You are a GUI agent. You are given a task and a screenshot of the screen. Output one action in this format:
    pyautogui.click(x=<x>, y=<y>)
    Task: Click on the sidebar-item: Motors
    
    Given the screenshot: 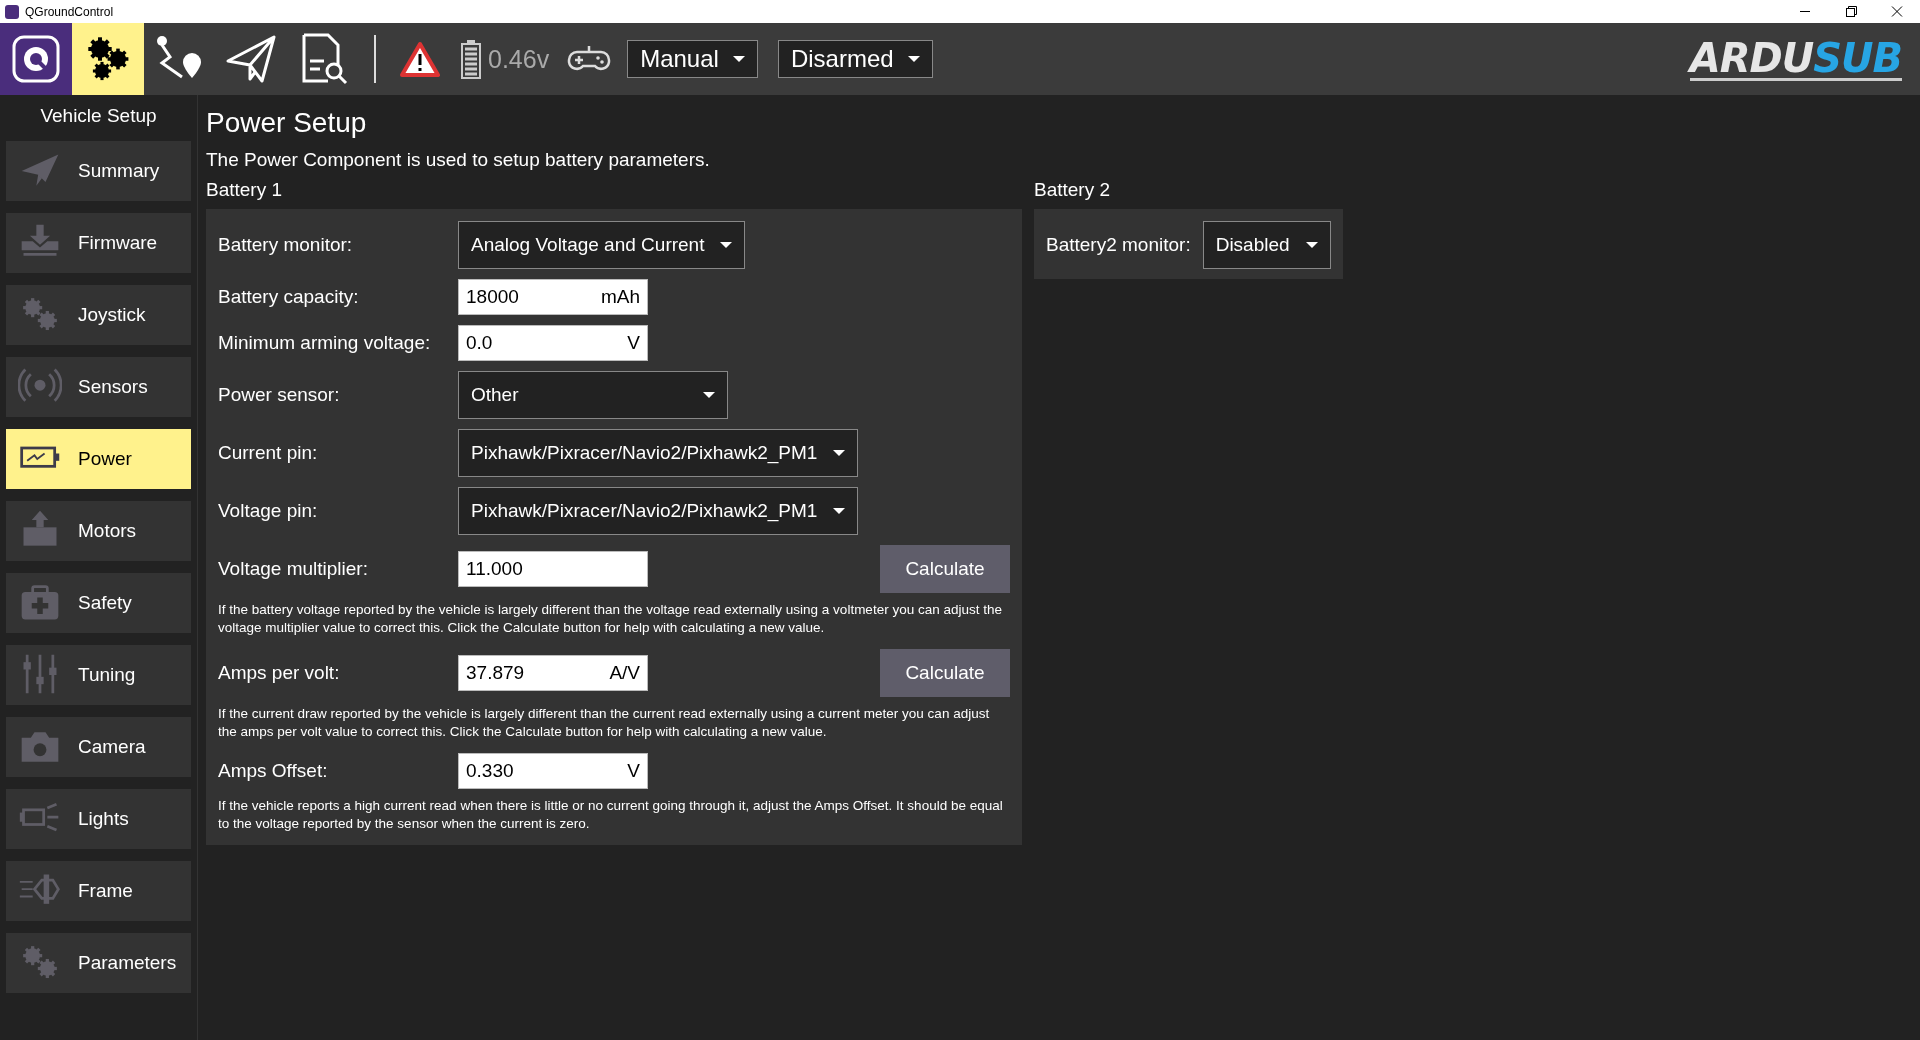 What is the action you would take?
    pyautogui.click(x=98, y=531)
    